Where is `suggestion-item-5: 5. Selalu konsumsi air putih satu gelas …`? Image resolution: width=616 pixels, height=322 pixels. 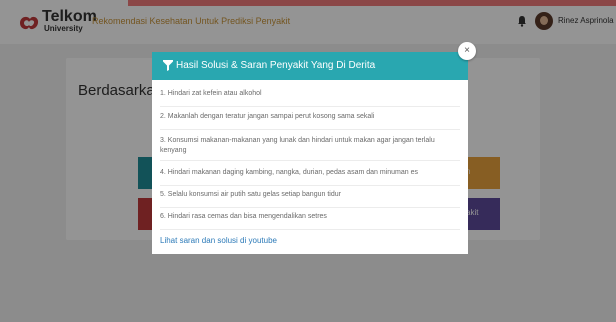 suggestion-item-5: 5. Selalu konsumsi air putih satu gelas … is located at coordinates (250, 194).